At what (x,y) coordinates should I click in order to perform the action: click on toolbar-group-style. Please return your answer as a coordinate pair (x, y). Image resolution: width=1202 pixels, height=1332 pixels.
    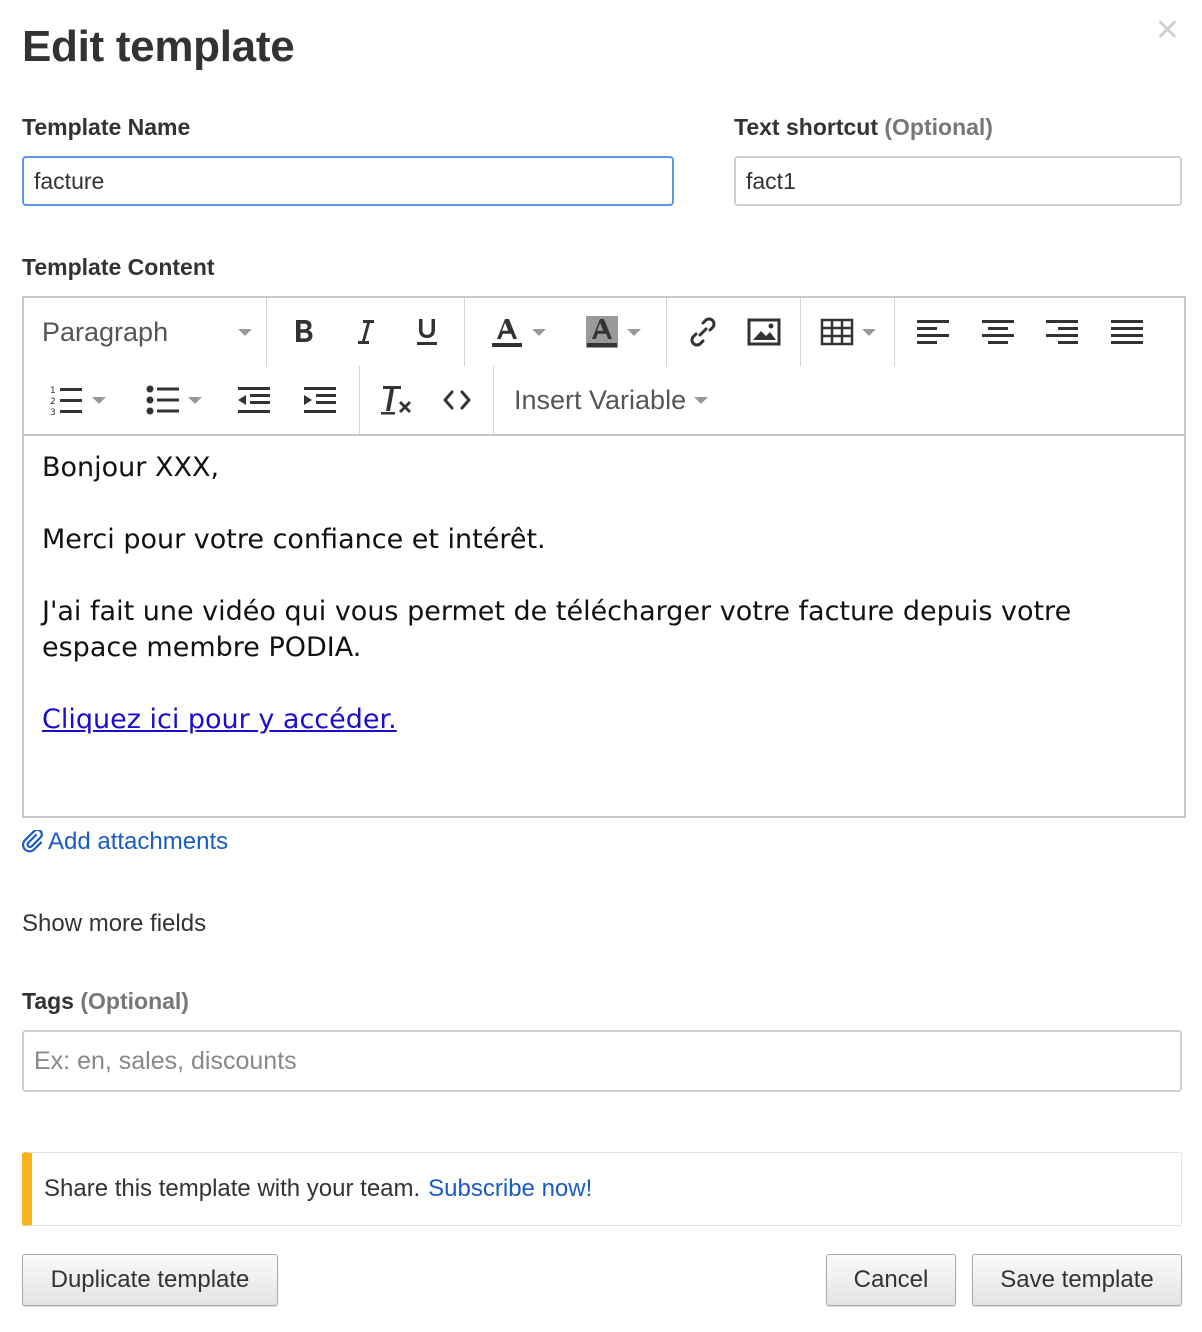
    Looking at the image, I should click on (366, 332).